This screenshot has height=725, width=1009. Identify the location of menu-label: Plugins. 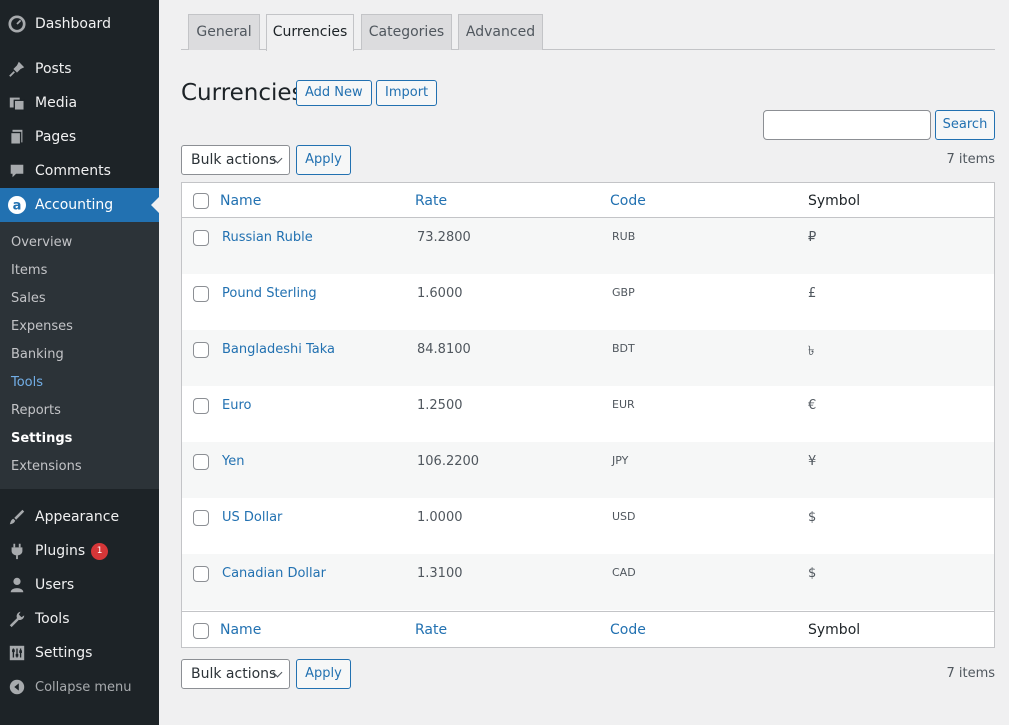
(60, 551).